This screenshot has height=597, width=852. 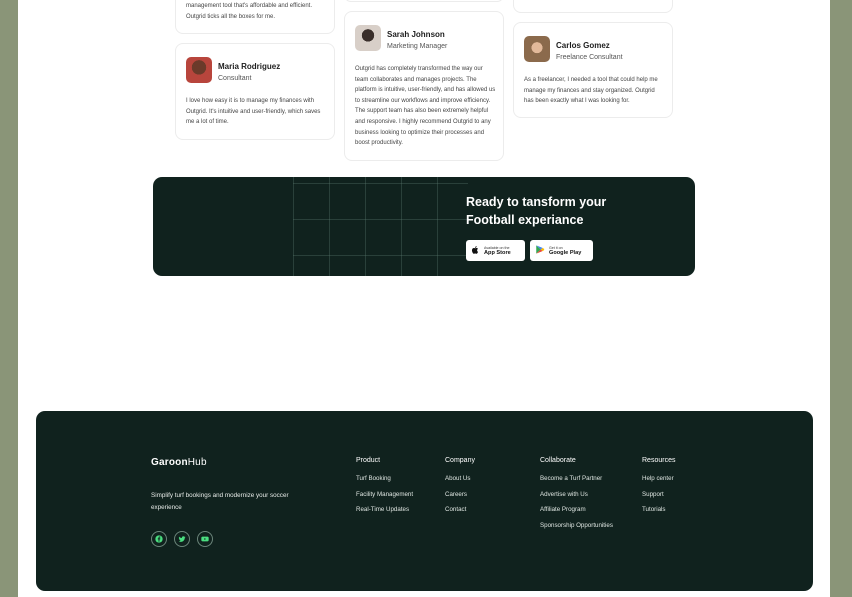 What do you see at coordinates (460, 509) in the screenshot?
I see `footer-link: Contact` at bounding box center [460, 509].